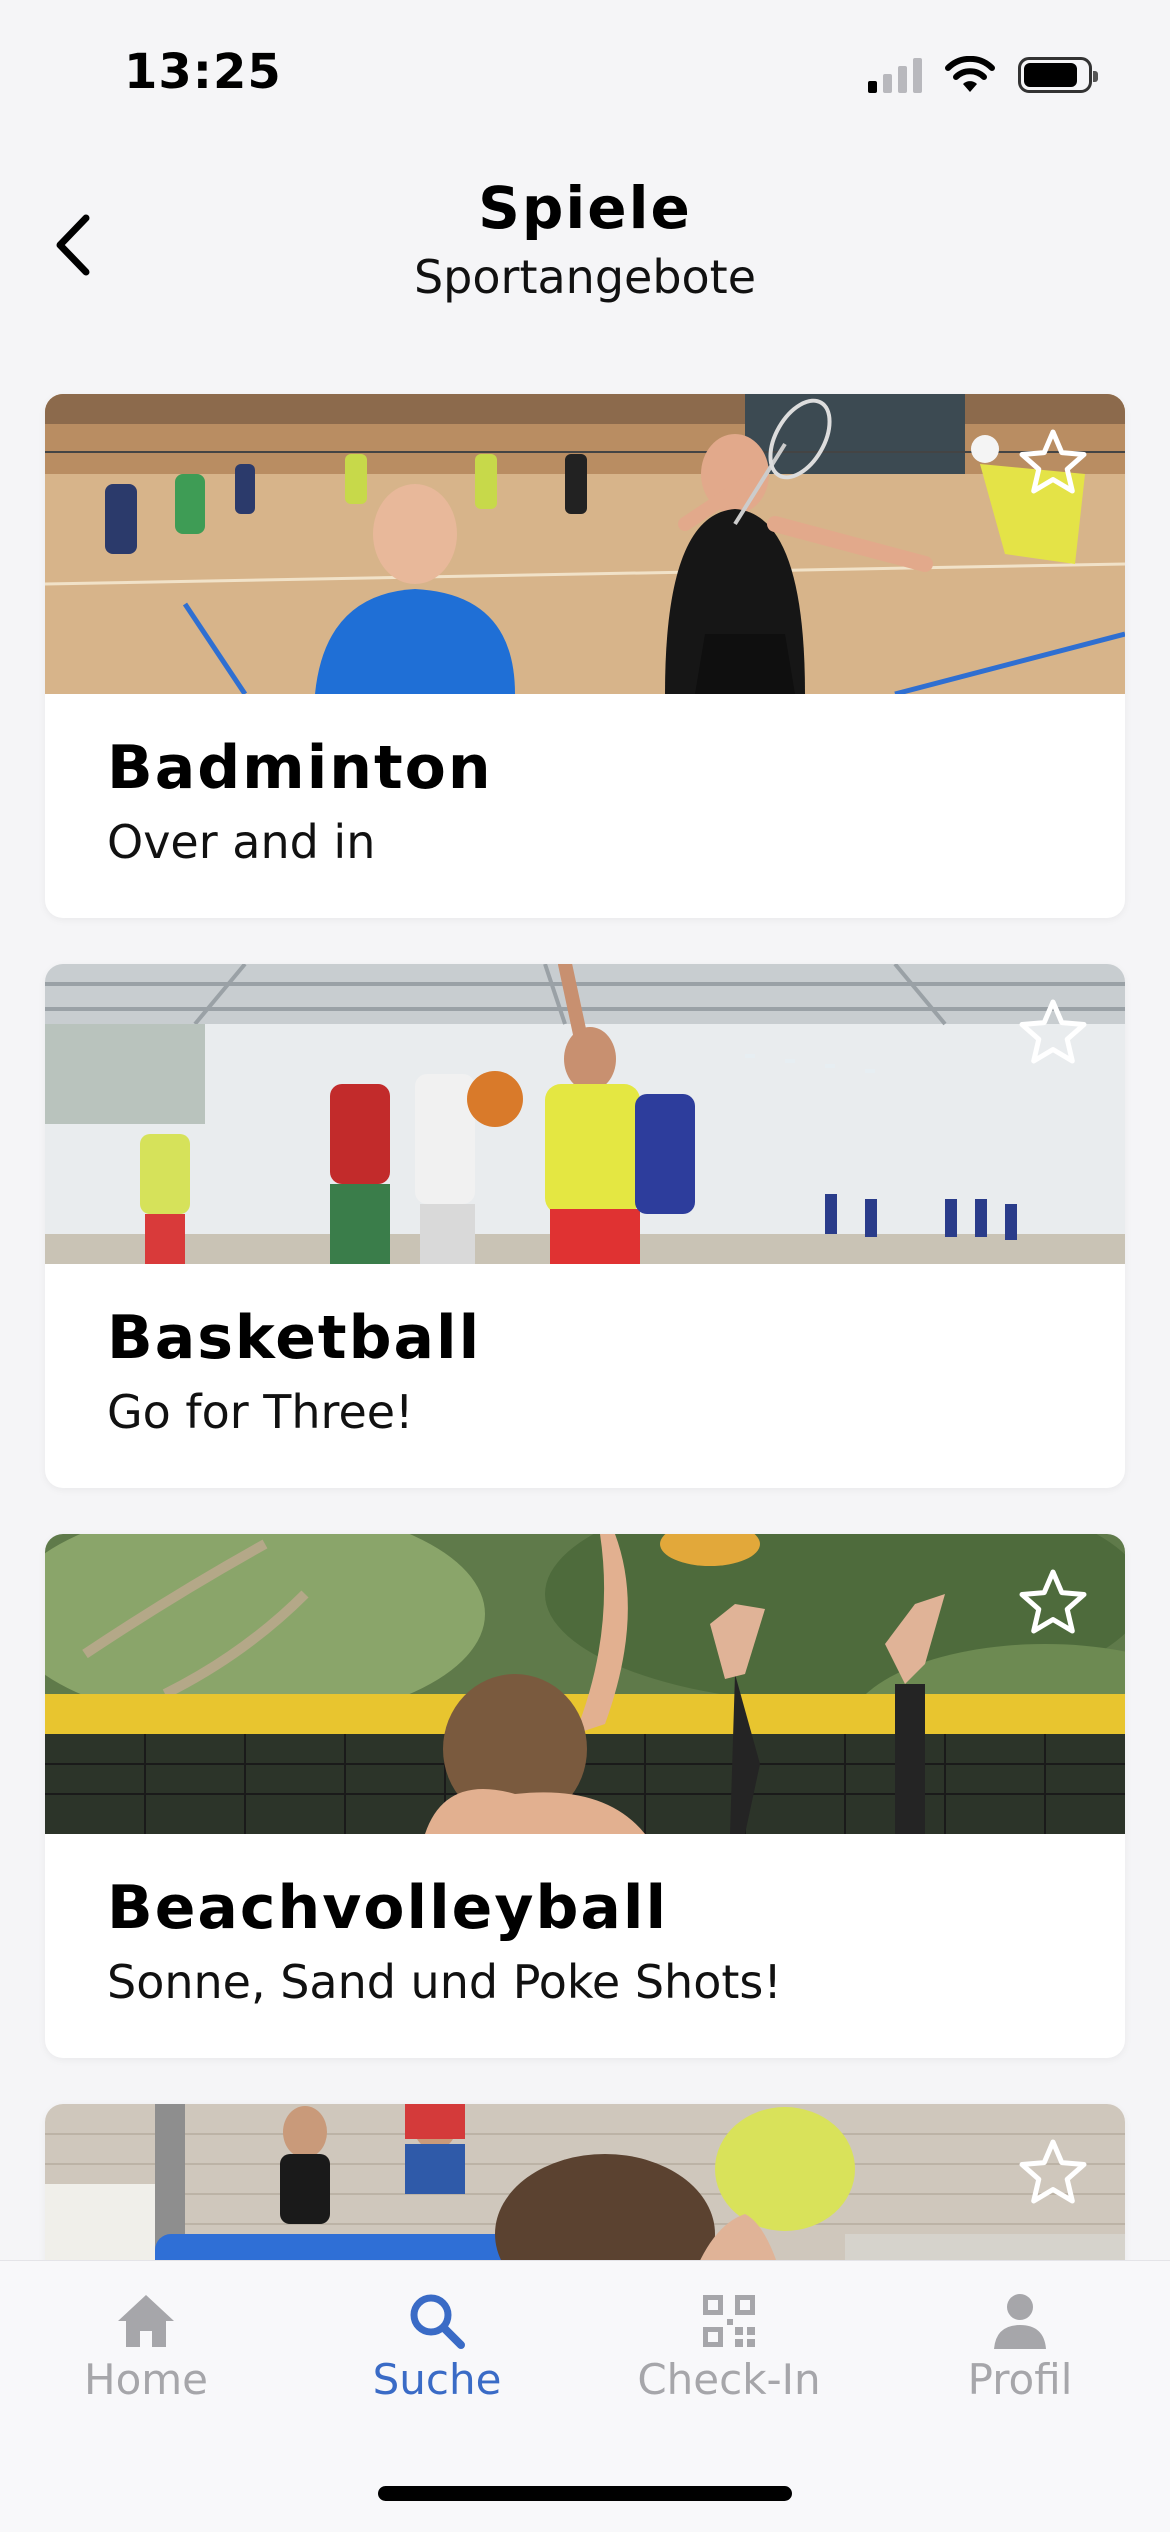 Image resolution: width=1170 pixels, height=2532 pixels. I want to click on card-body: Basketball Go for Three!, so click(585, 1376).